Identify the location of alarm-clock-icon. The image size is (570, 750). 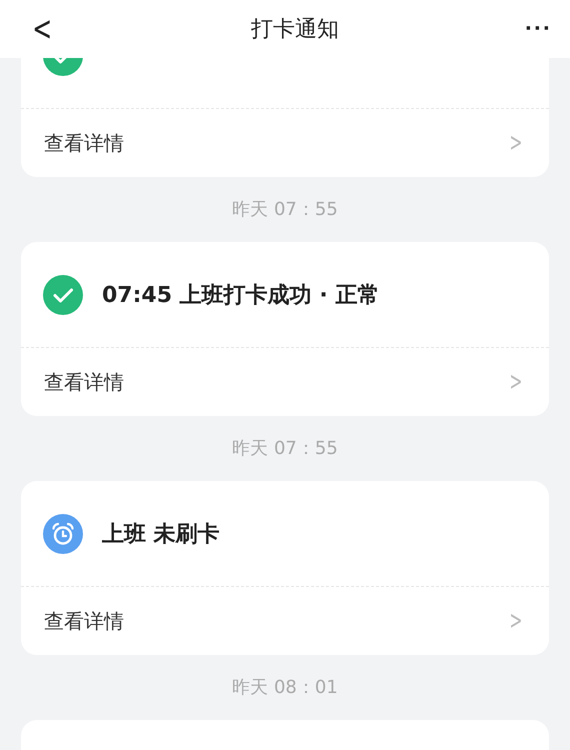
(63, 534).